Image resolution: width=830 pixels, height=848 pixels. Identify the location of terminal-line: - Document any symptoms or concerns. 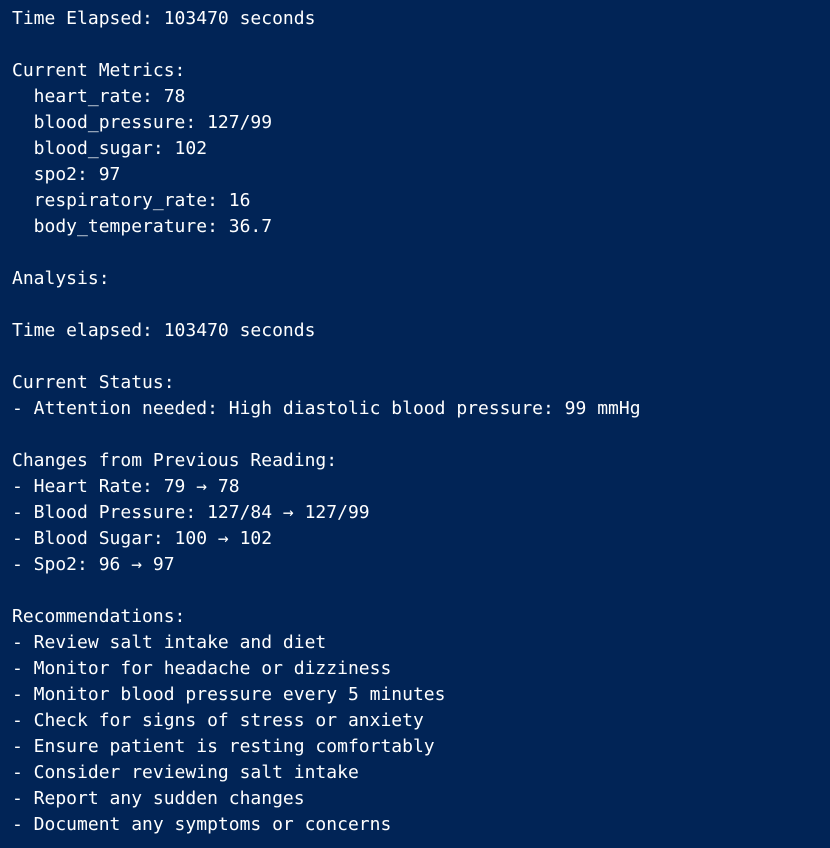
(202, 824).